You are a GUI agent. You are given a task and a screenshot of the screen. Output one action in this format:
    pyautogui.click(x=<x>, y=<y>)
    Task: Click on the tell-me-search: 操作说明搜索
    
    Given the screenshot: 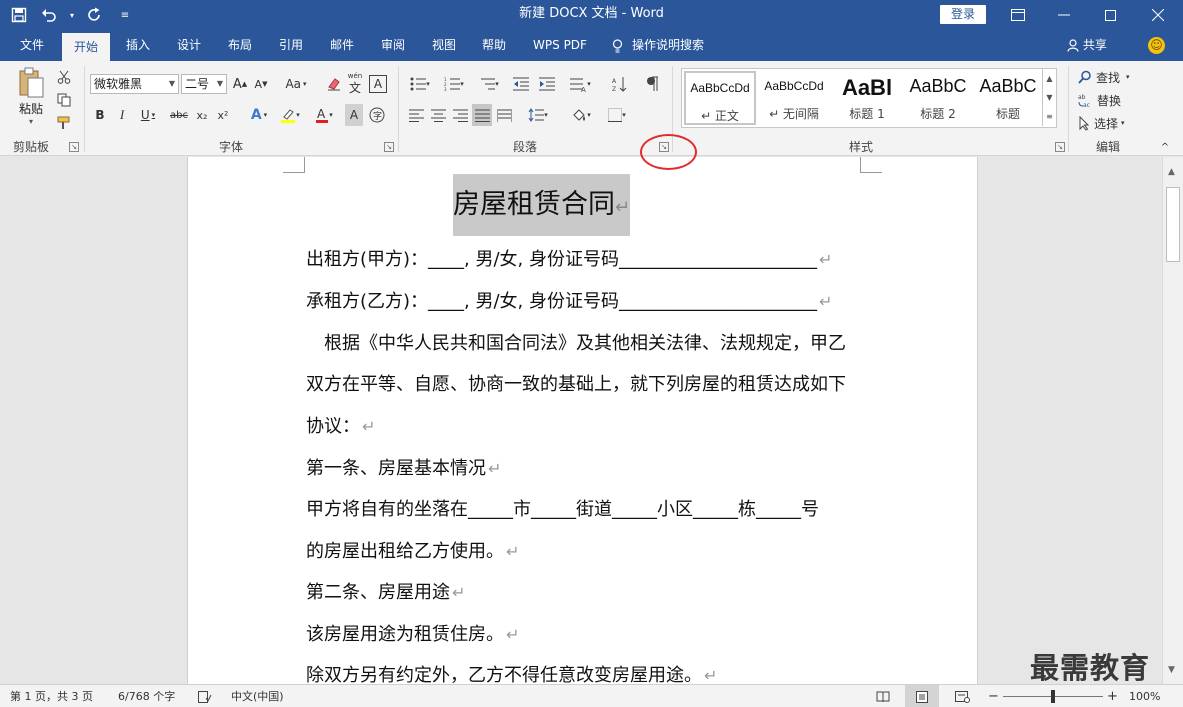 What is the action you would take?
    pyautogui.click(x=668, y=45)
    